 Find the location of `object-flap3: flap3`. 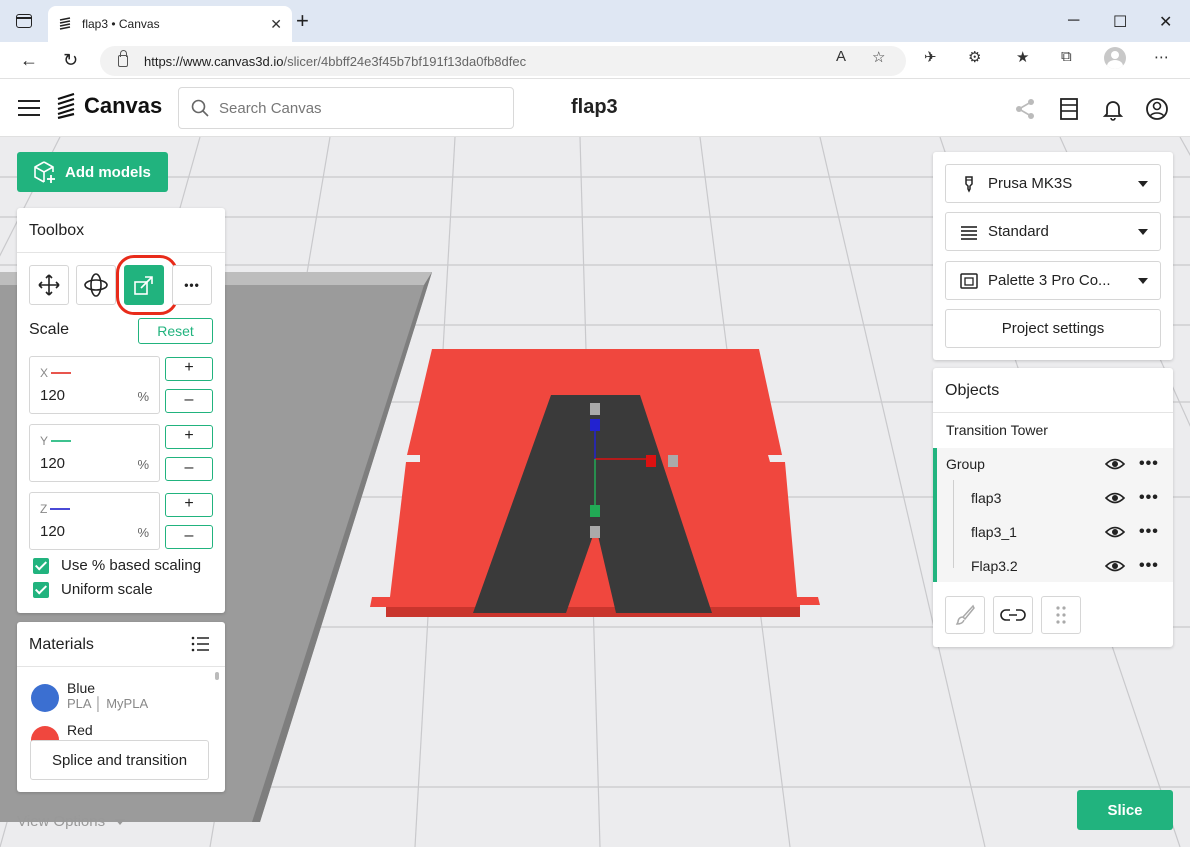

object-flap3: flap3 is located at coordinates (1053, 498).